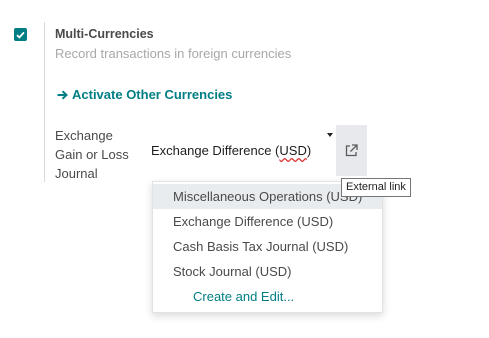 This screenshot has height=338, width=489. I want to click on setting-title: Multi-Currencies, so click(104, 34).